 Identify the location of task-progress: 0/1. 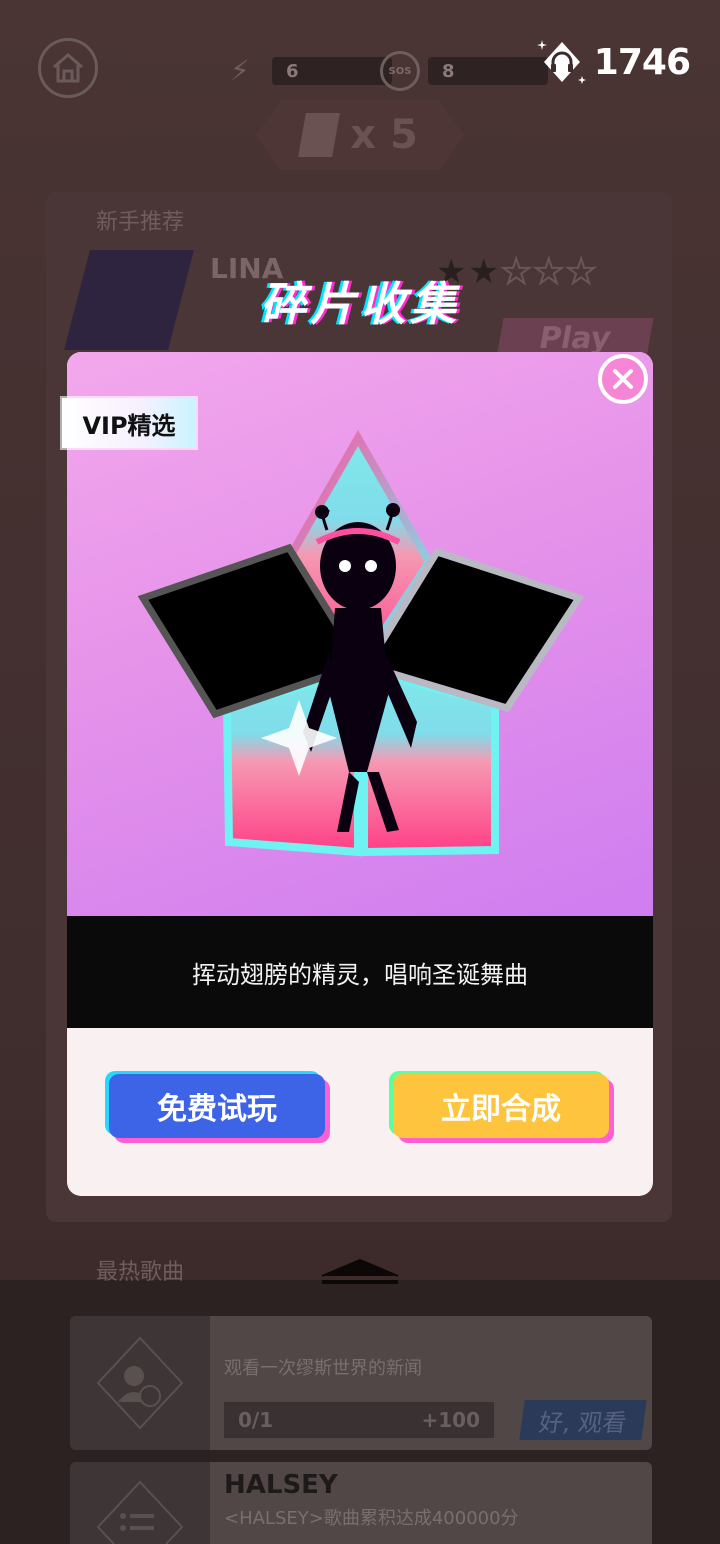
(256, 1420).